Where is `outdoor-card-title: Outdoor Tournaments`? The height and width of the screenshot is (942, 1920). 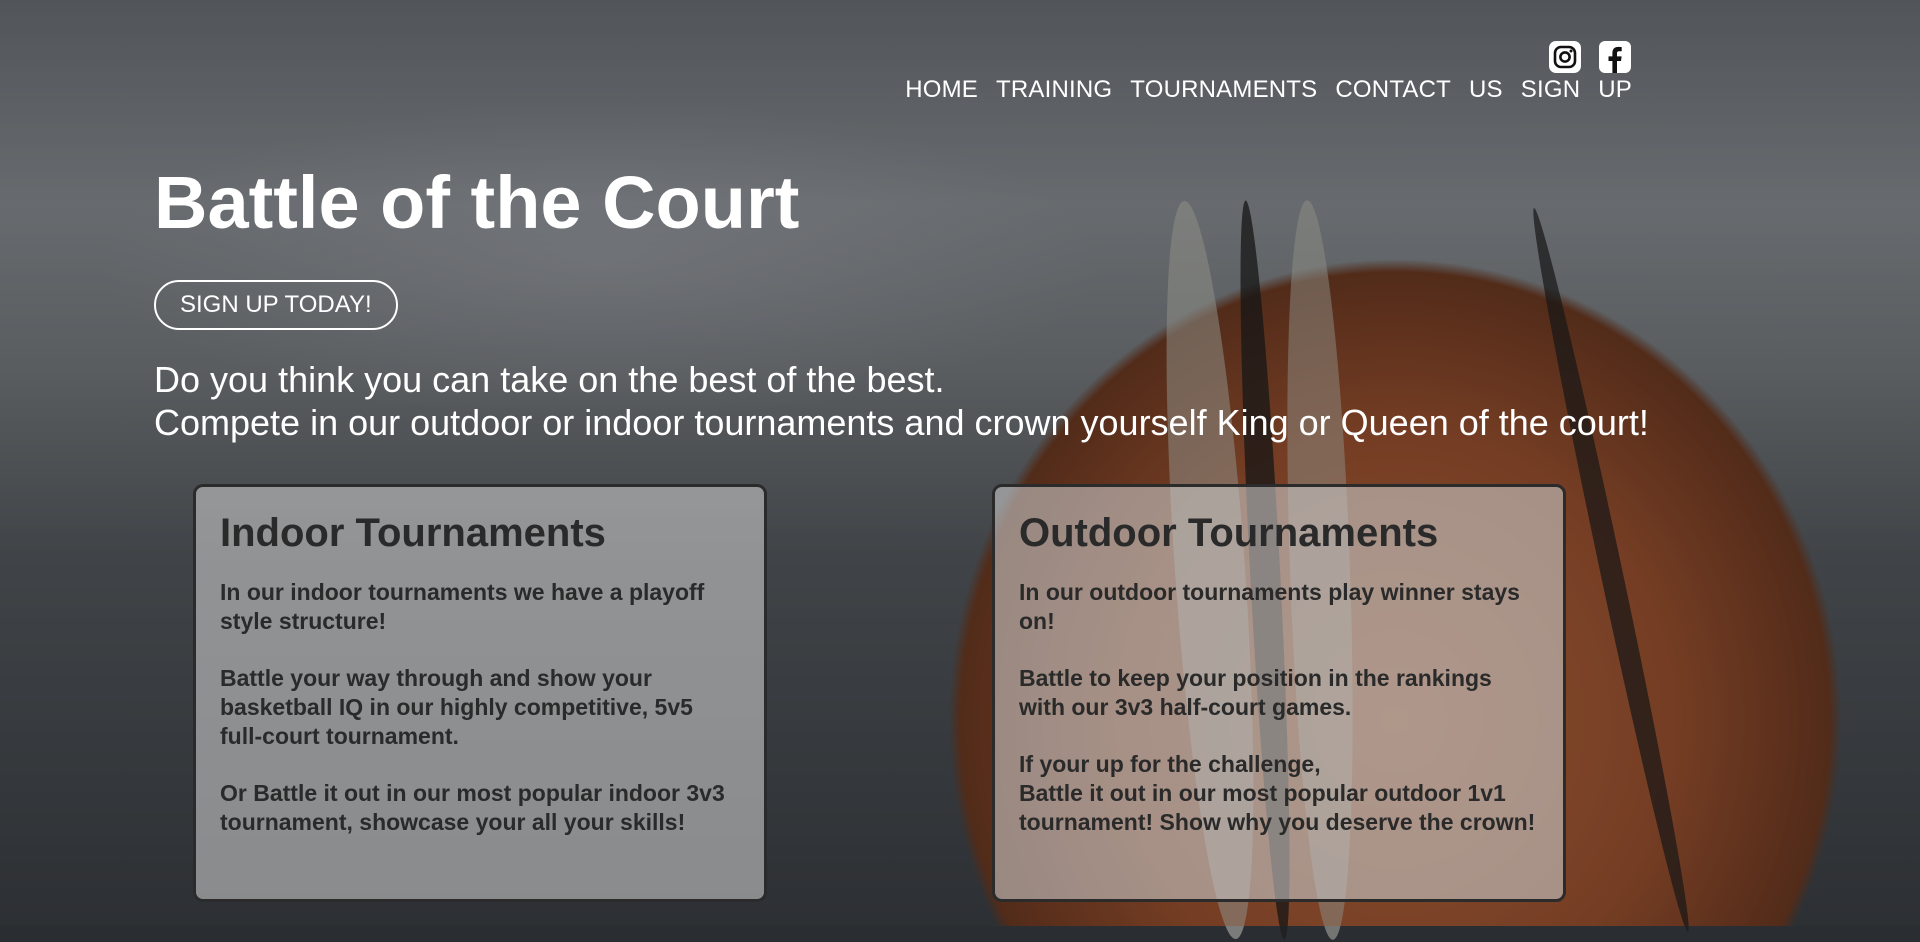 outdoor-card-title: Outdoor Tournaments is located at coordinates (1229, 533).